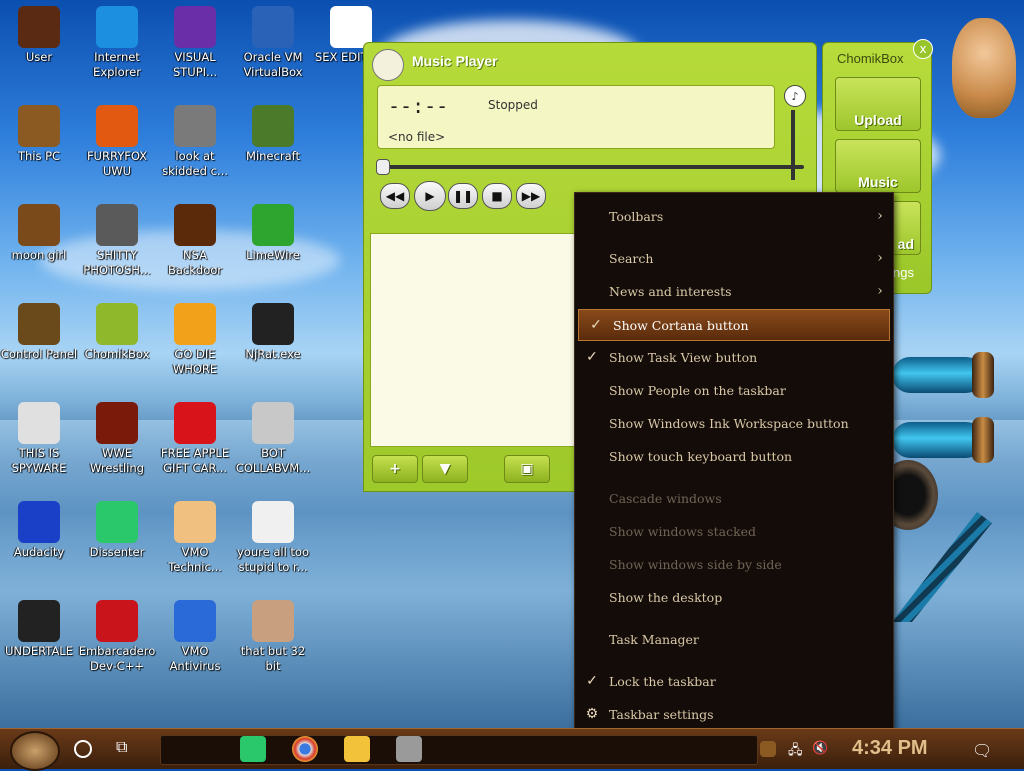 This screenshot has width=1024, height=771. What do you see at coordinates (409, 749) in the screenshot?
I see `chomikbox-icon` at bounding box center [409, 749].